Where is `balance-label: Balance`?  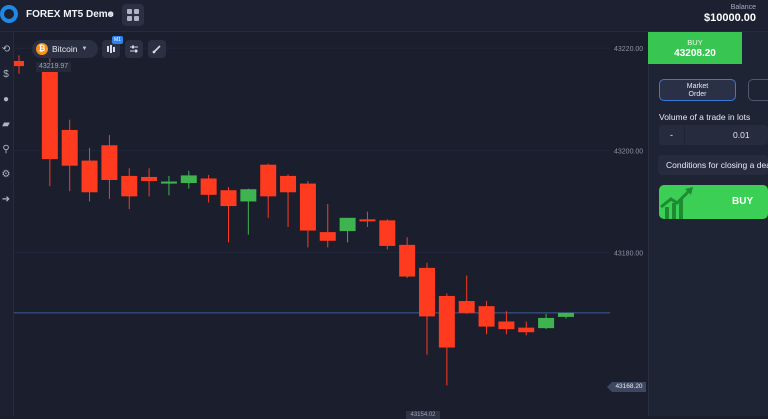 balance-label: Balance is located at coordinates (743, 7).